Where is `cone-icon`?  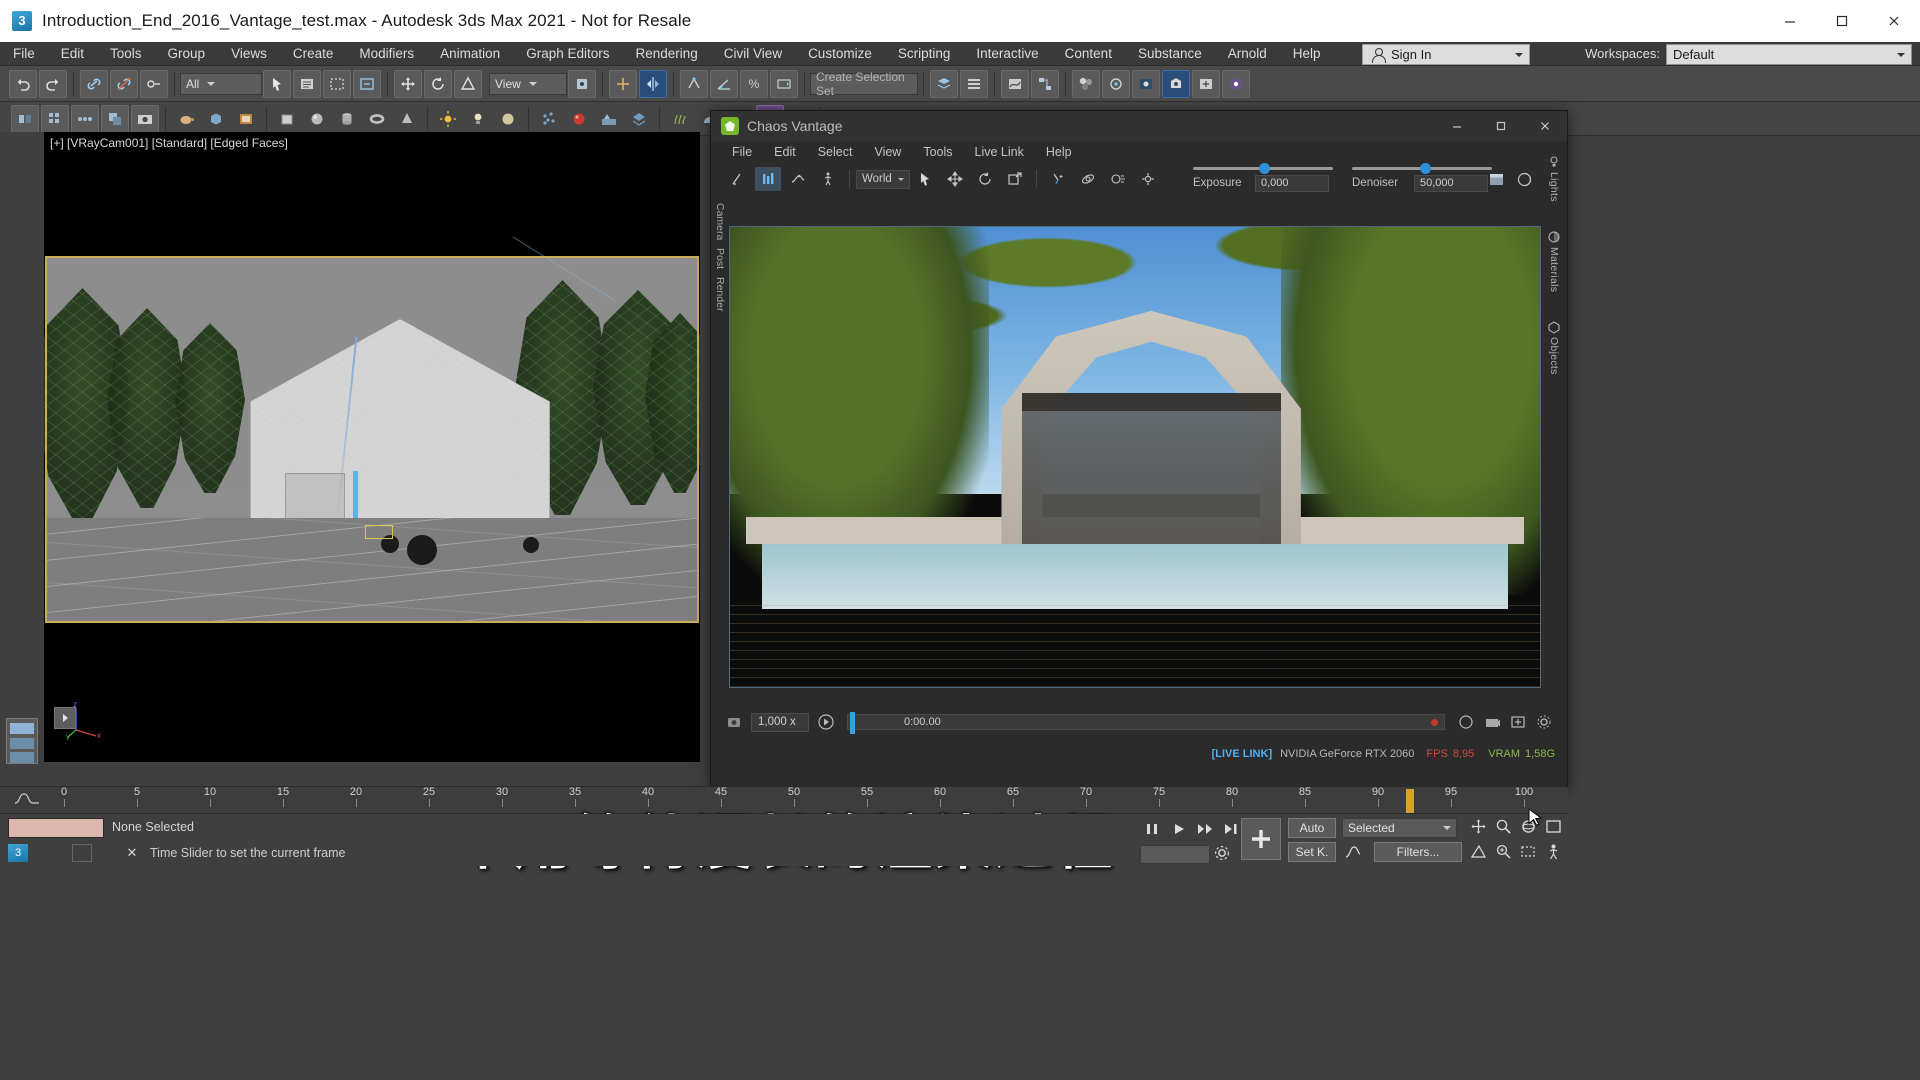 cone-icon is located at coordinates (407, 119).